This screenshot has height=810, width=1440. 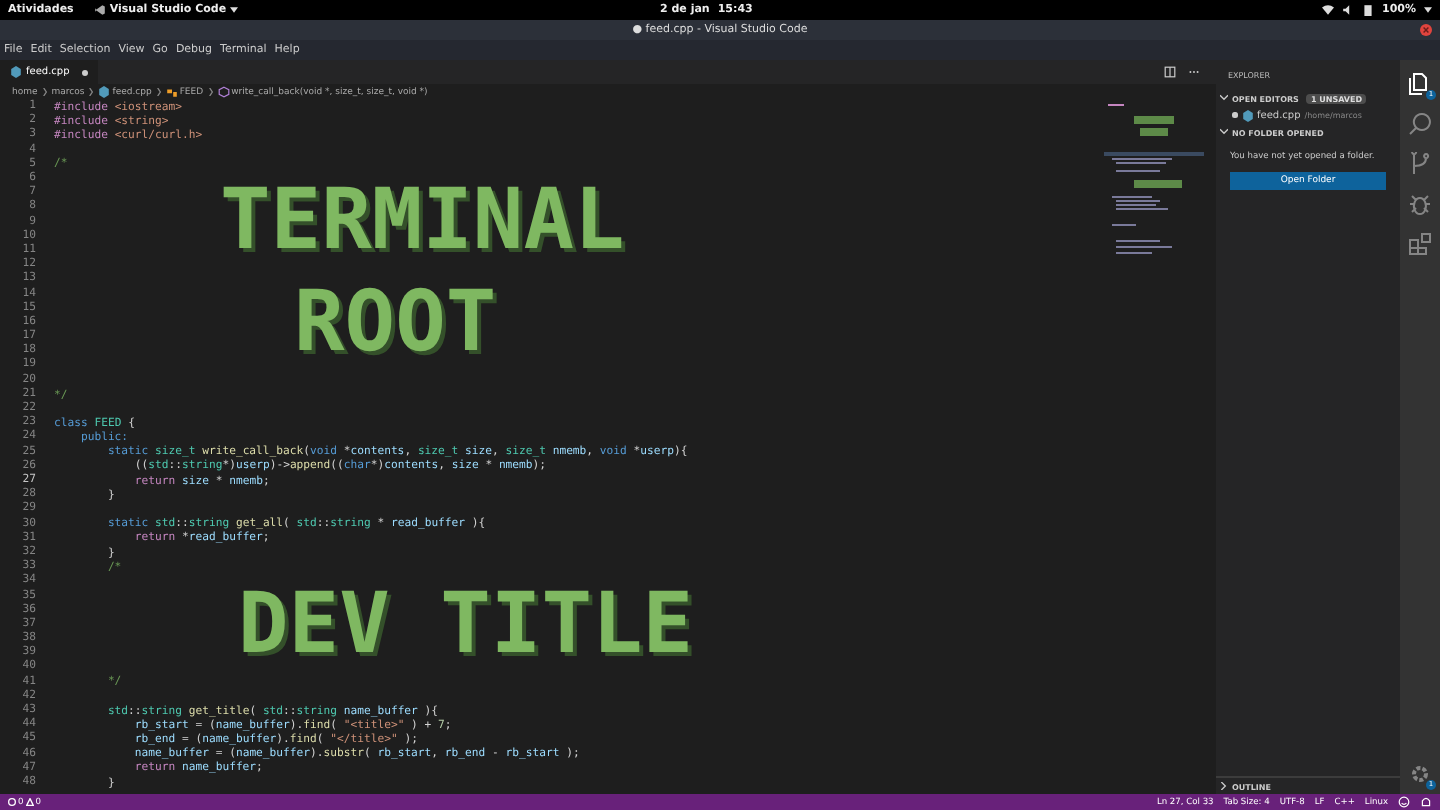 I want to click on smiley-icon, so click(x=1404, y=802).